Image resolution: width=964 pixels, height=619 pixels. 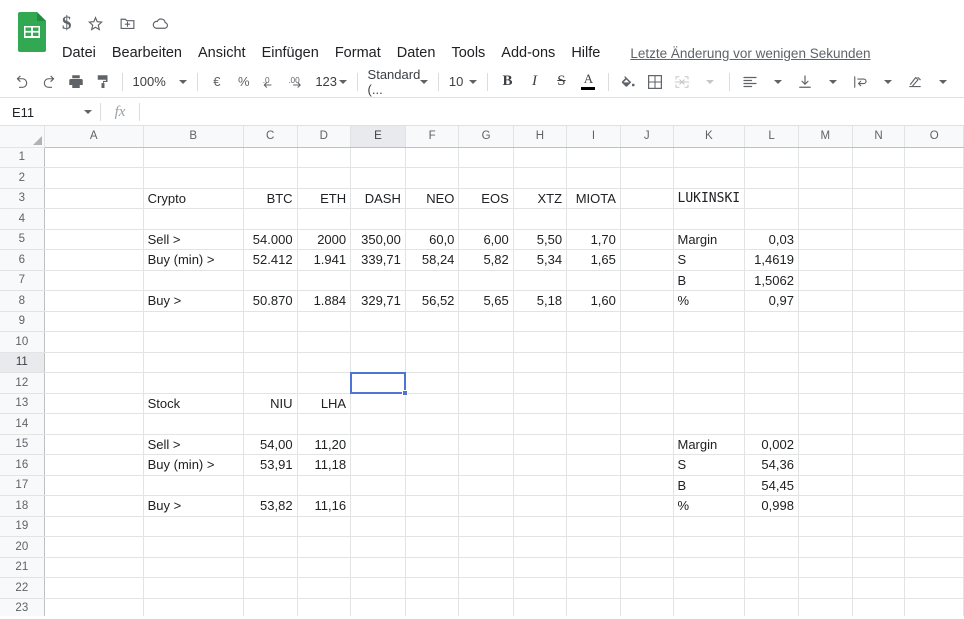 What do you see at coordinates (552, 112) in the screenshot?
I see `formula-input` at bounding box center [552, 112].